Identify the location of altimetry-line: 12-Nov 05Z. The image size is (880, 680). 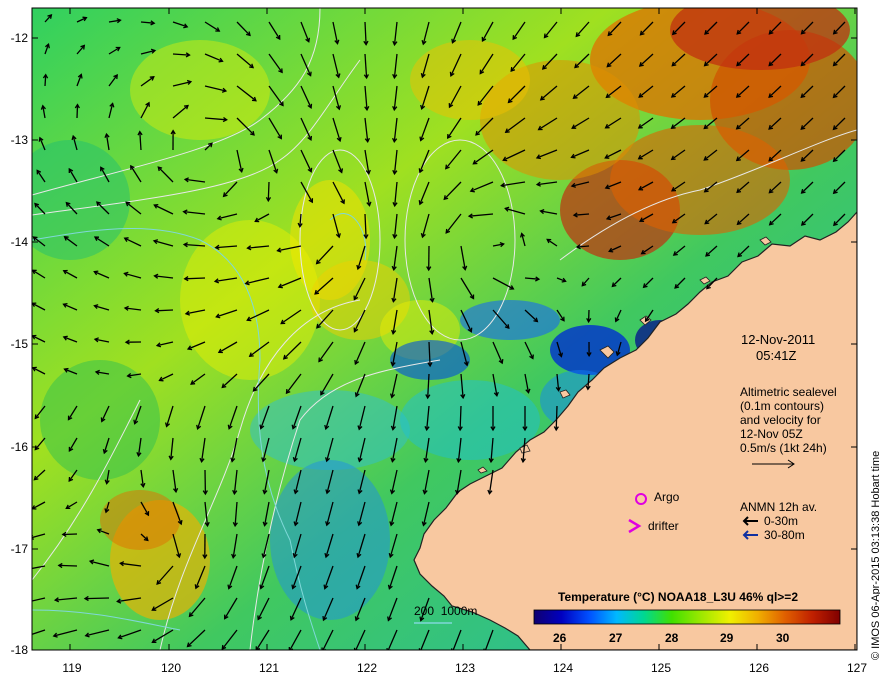
(771, 434).